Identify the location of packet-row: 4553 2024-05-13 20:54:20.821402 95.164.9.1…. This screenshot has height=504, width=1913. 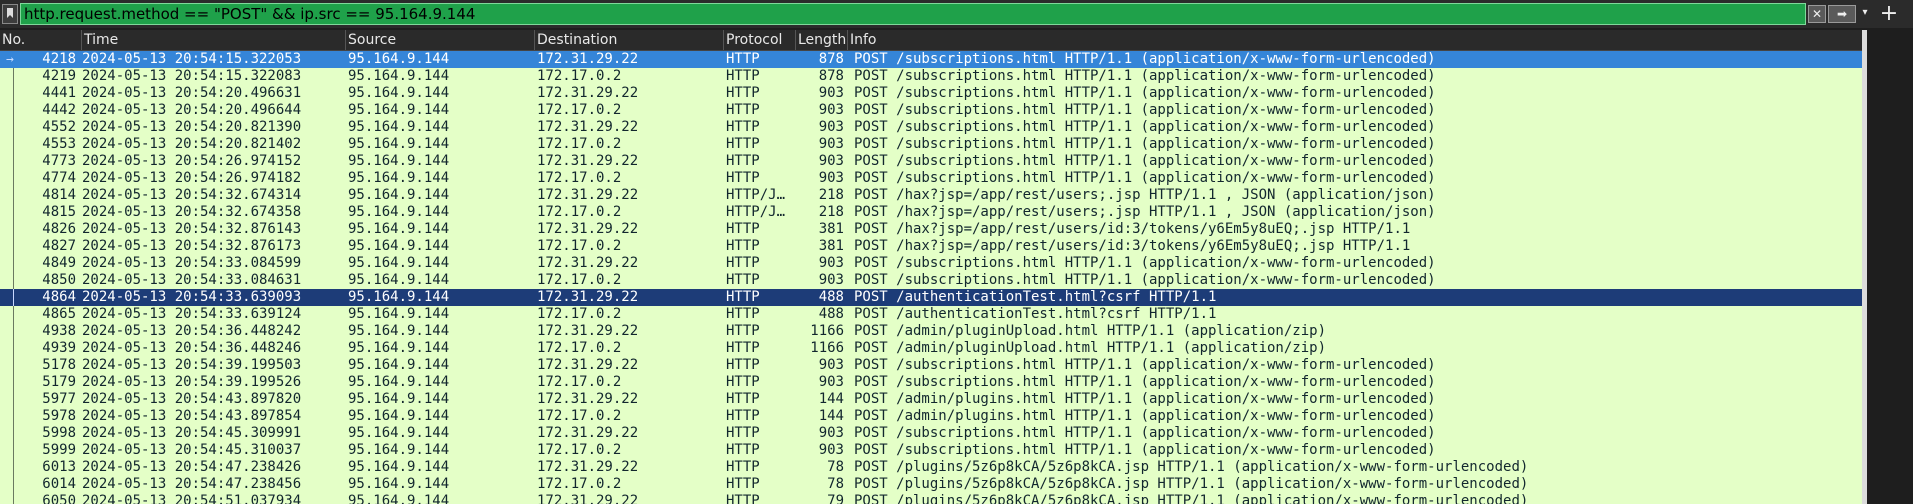
(931, 144).